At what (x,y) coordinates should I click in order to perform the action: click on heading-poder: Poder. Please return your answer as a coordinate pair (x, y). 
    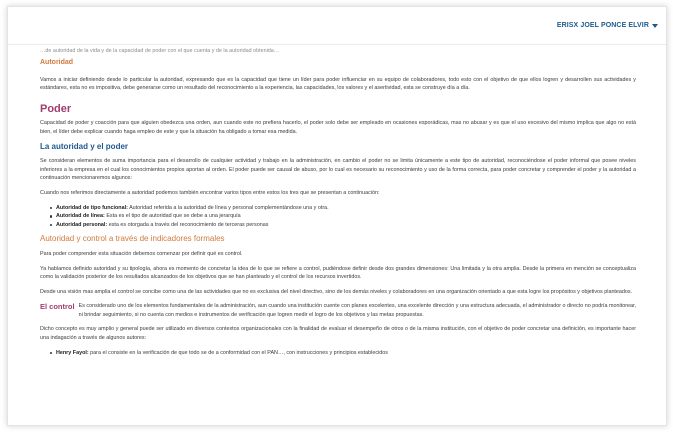
    Looking at the image, I should click on (56, 108).